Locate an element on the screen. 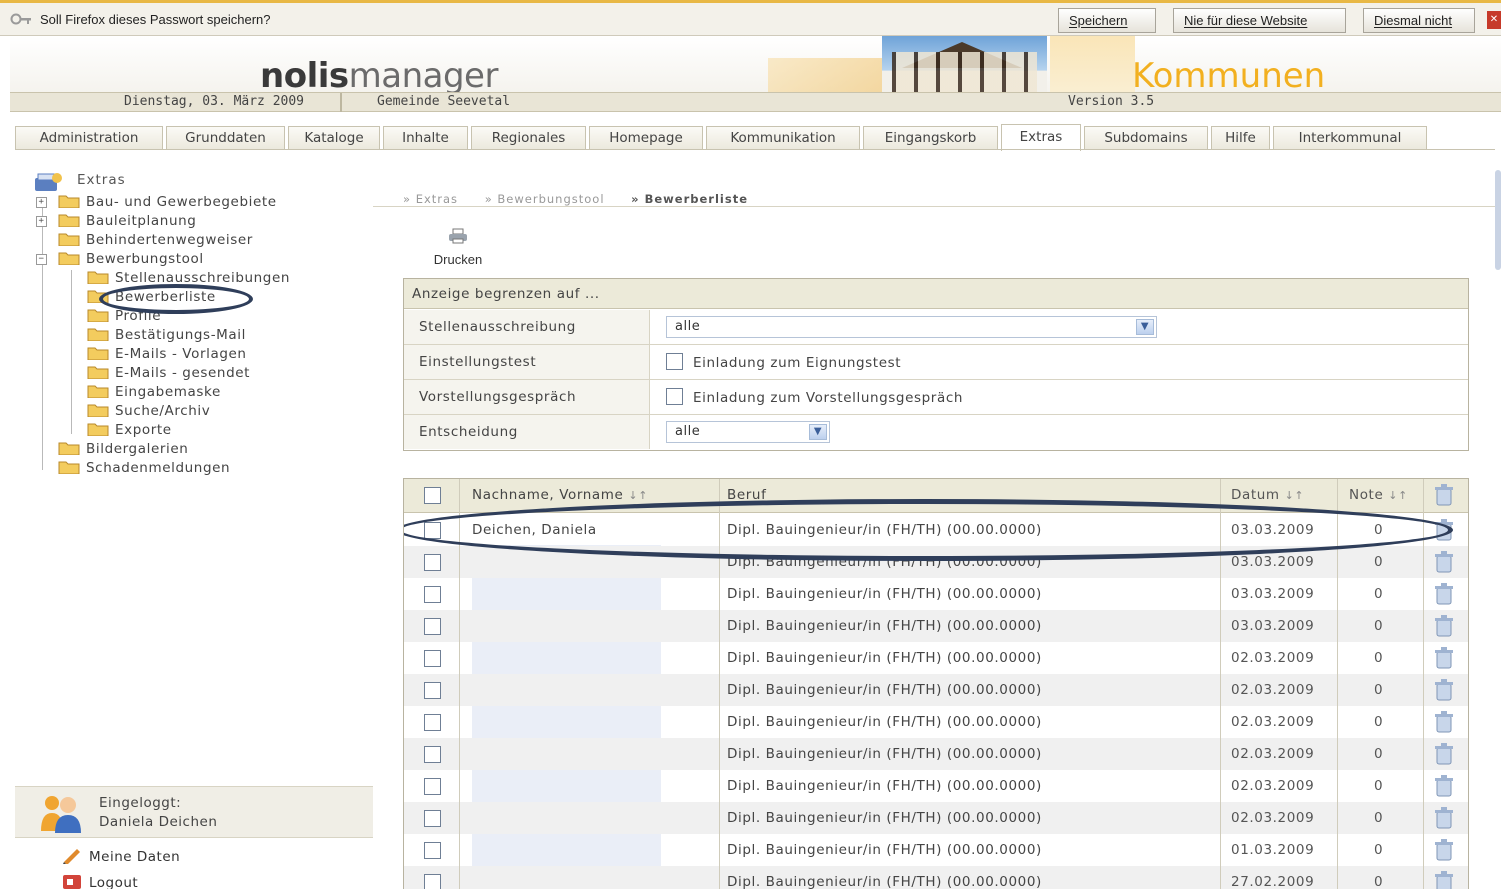  column-header-note: Note ↓↑ is located at coordinates (1378, 495).